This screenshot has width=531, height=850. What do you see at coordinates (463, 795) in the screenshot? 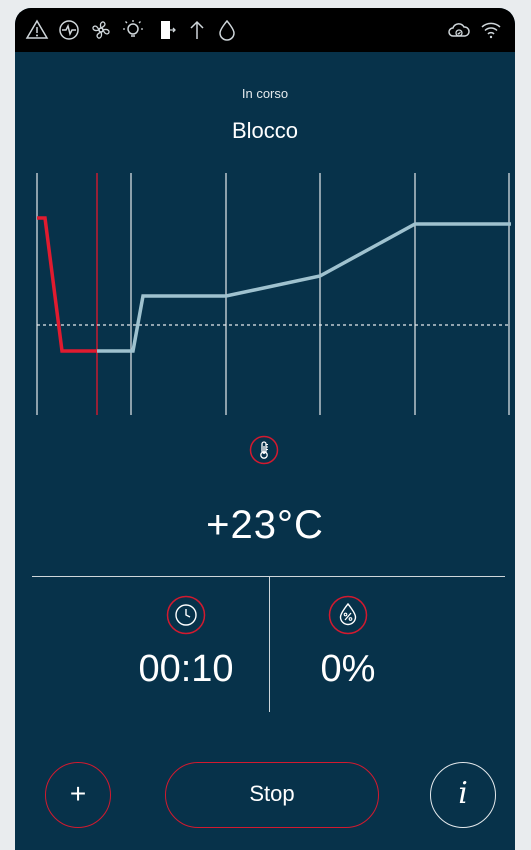
I see `info-button: i` at bounding box center [463, 795].